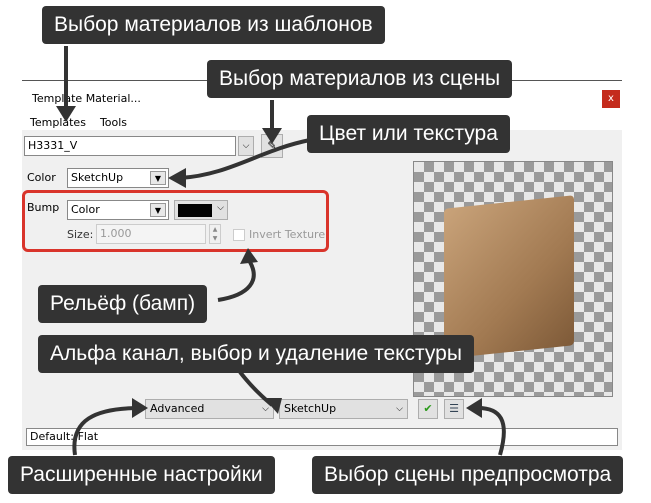 The width and height of the screenshot is (651, 503). What do you see at coordinates (123, 304) in the screenshot?
I see `callout-bump: Рельёф (бамп)` at bounding box center [123, 304].